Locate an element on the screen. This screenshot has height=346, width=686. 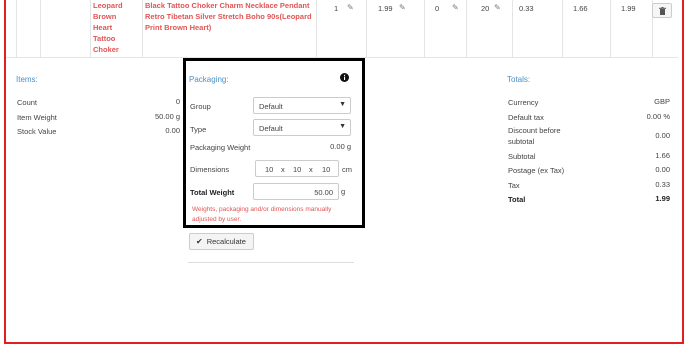
totals-value: 1.99 is located at coordinates (662, 198).